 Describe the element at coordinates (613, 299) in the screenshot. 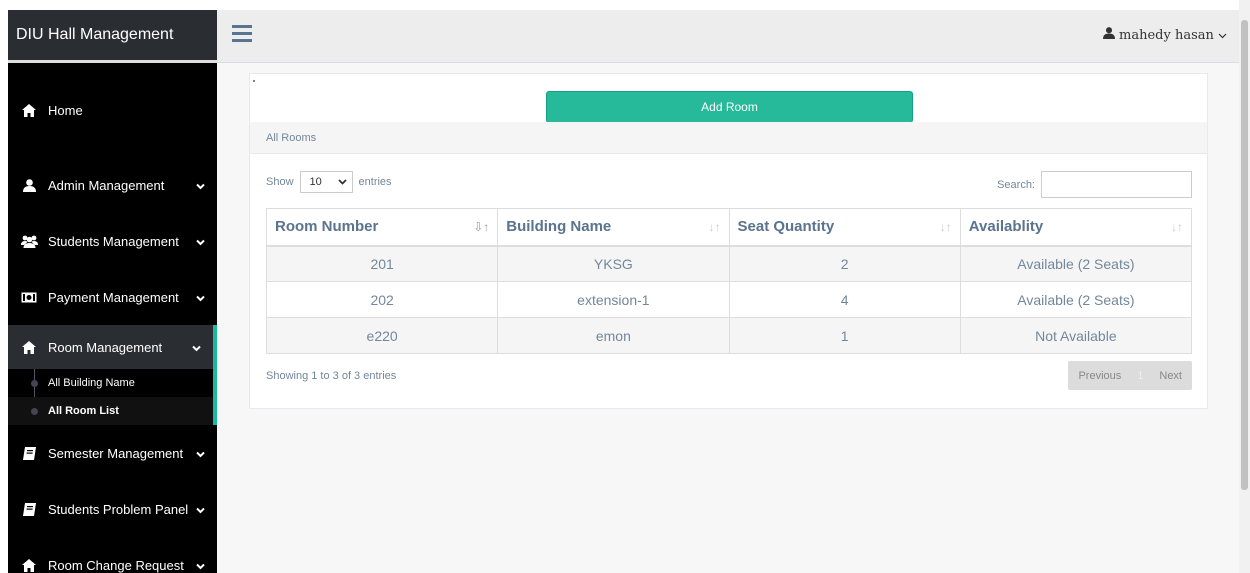

I see `cell-building-name: extension-1` at that location.